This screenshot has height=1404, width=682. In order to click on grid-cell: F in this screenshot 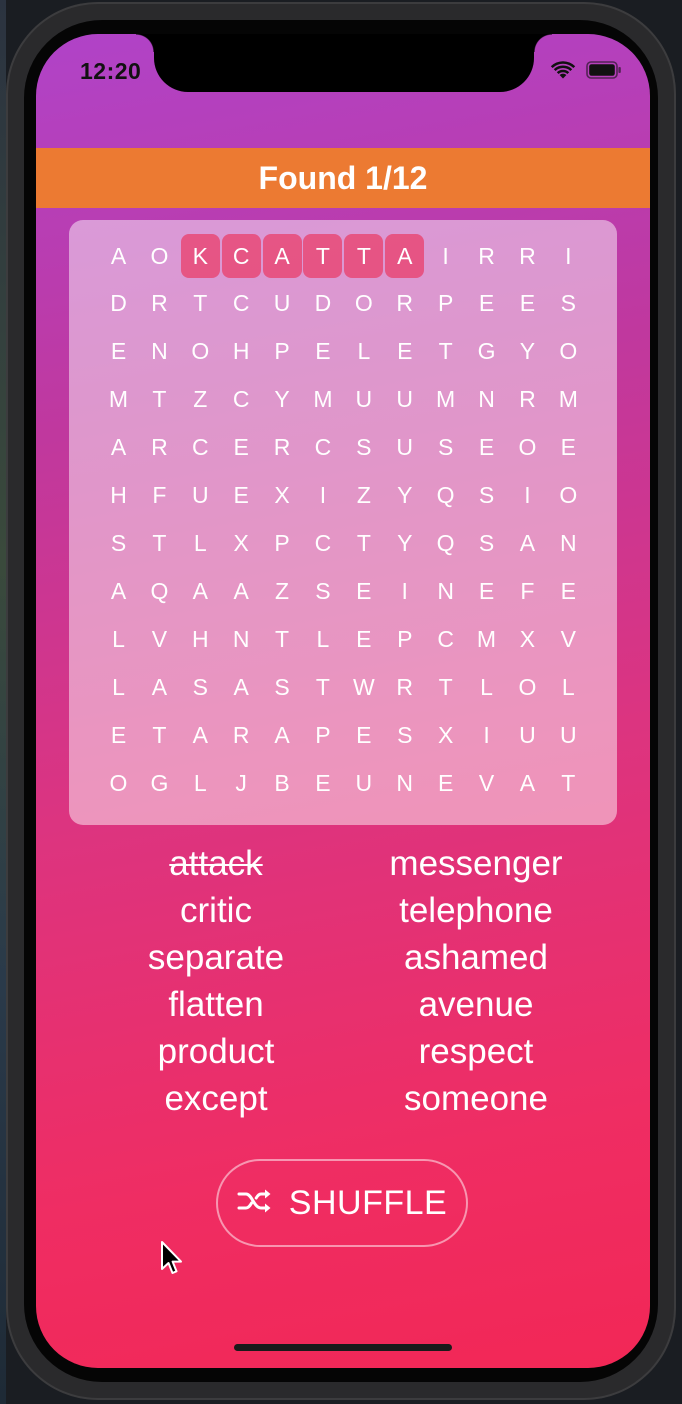, I will do `click(527, 592)`.